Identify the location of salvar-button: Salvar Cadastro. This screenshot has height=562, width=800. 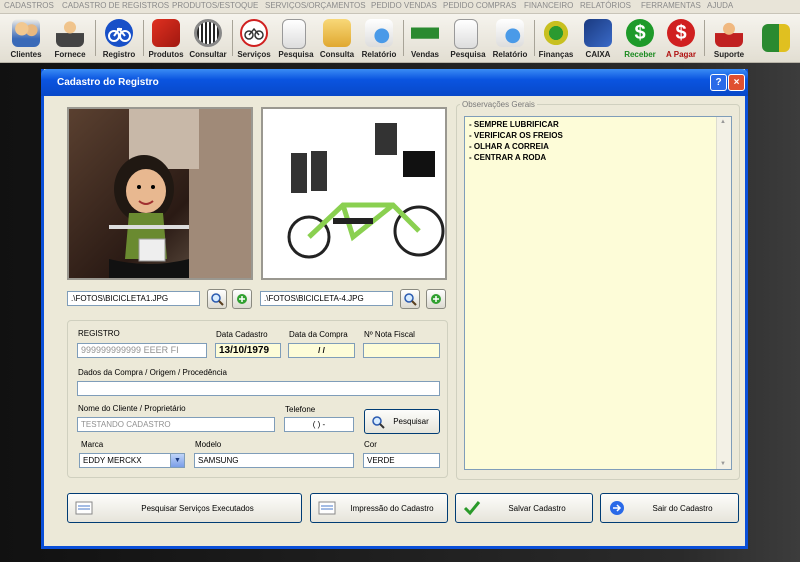
(524, 508).